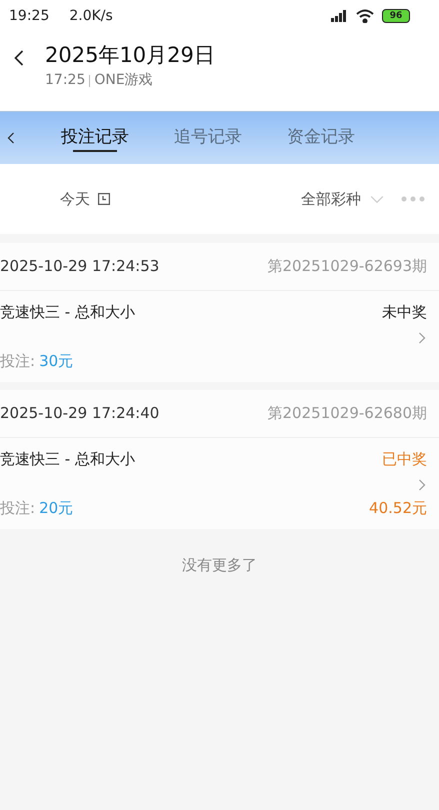  I want to click on record-issue: 第20251029-62693期, so click(347, 267).